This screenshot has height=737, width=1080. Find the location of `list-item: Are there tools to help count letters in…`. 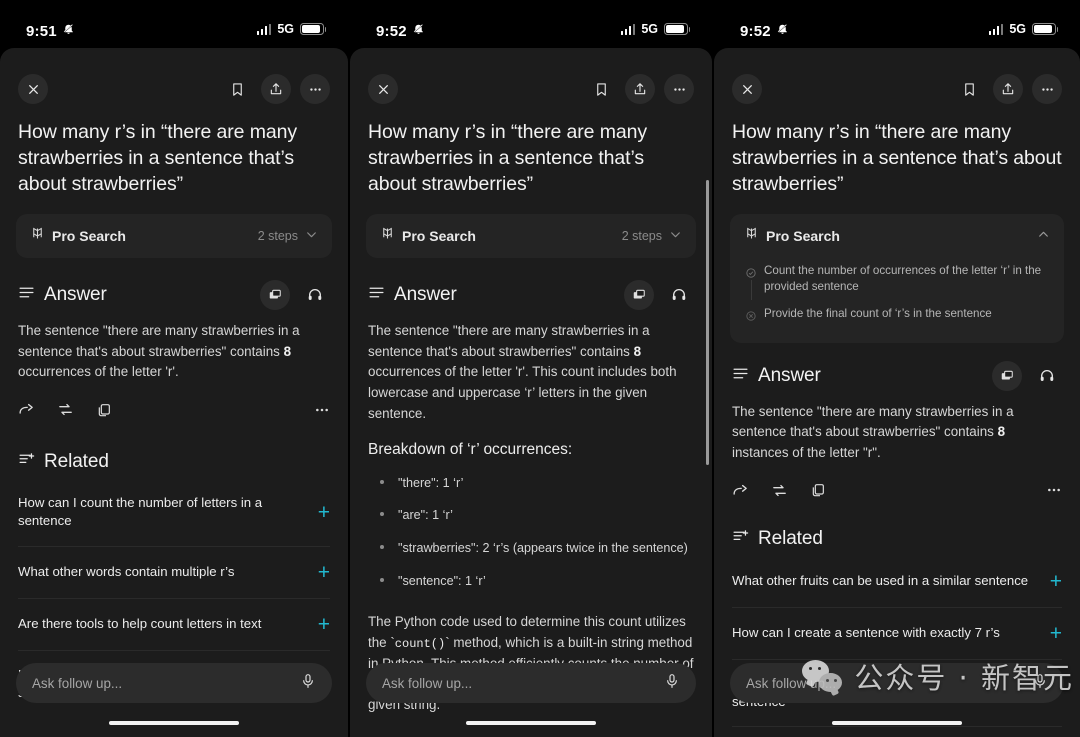

list-item: Are there tools to help count letters in… is located at coordinates (174, 625).